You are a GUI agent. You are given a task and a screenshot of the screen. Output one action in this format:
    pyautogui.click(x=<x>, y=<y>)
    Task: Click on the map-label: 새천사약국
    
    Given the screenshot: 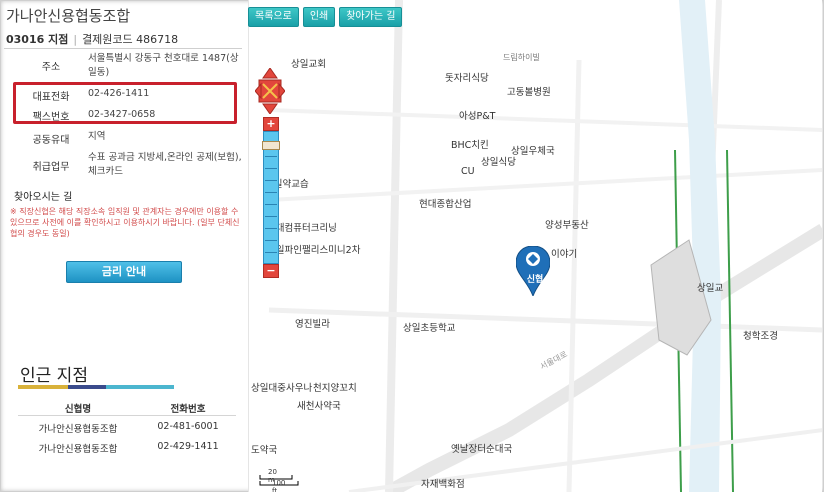 What is the action you would take?
    pyautogui.click(x=319, y=406)
    